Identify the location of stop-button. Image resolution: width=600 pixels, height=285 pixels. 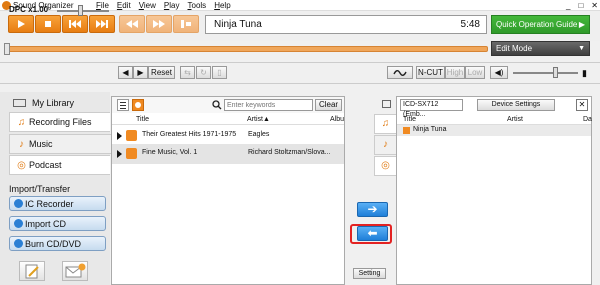
(48, 24).